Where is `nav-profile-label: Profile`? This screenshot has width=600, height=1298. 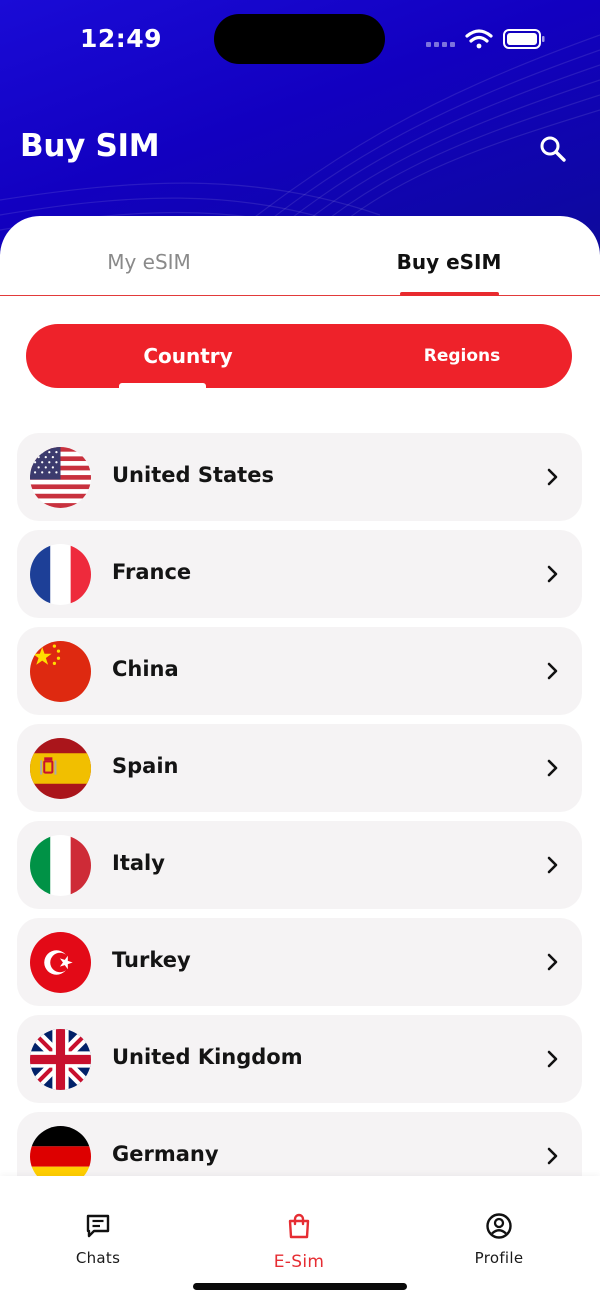
nav-profile-label: Profile is located at coordinates (499, 1258).